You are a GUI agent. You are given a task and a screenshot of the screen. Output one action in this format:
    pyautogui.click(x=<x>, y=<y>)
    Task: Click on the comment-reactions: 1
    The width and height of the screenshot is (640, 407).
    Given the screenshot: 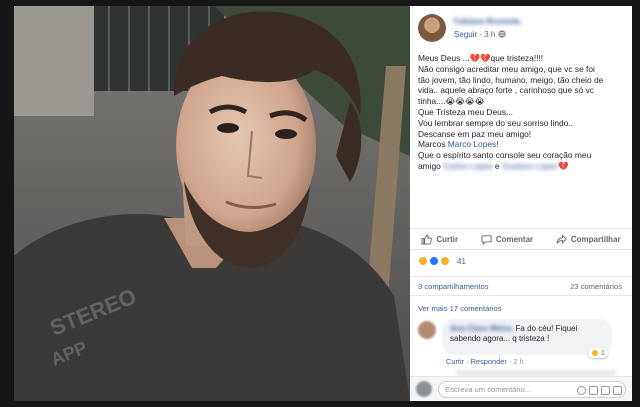 What is the action you would take?
    pyautogui.click(x=598, y=353)
    